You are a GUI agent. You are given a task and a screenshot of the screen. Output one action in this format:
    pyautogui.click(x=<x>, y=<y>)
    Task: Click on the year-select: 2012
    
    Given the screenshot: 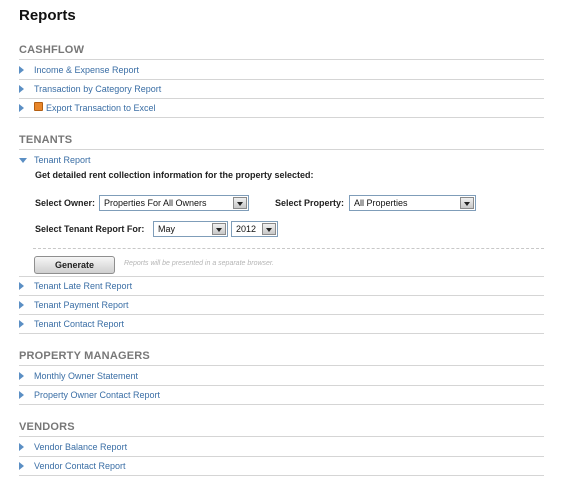 What is the action you would take?
    pyautogui.click(x=254, y=229)
    